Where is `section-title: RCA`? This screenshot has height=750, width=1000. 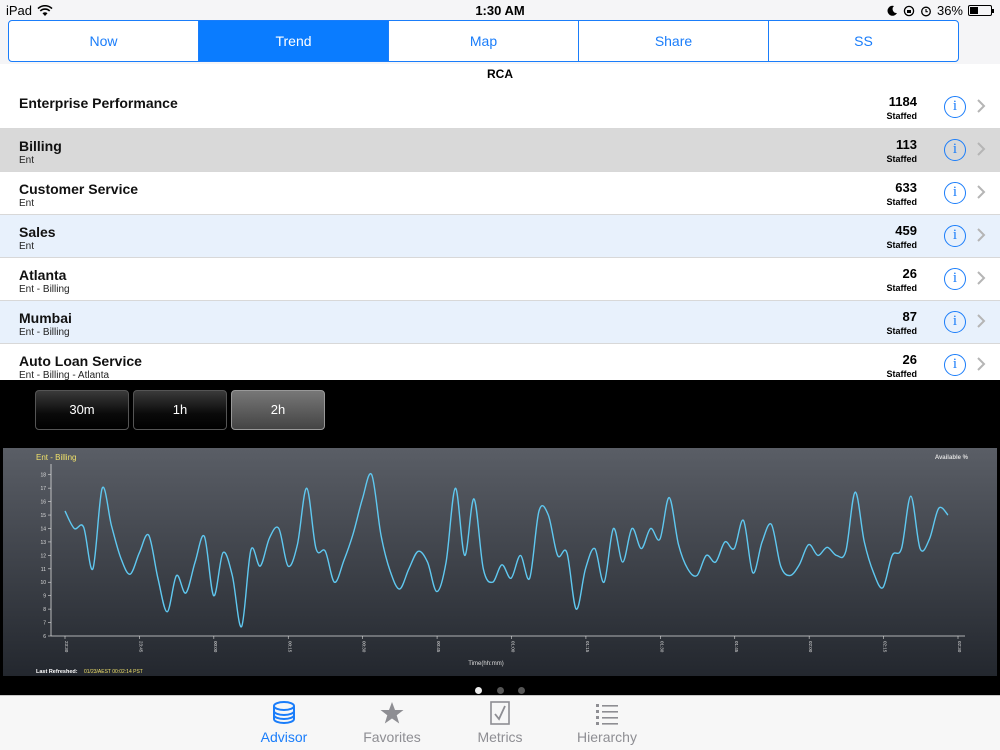 section-title: RCA is located at coordinates (500, 75).